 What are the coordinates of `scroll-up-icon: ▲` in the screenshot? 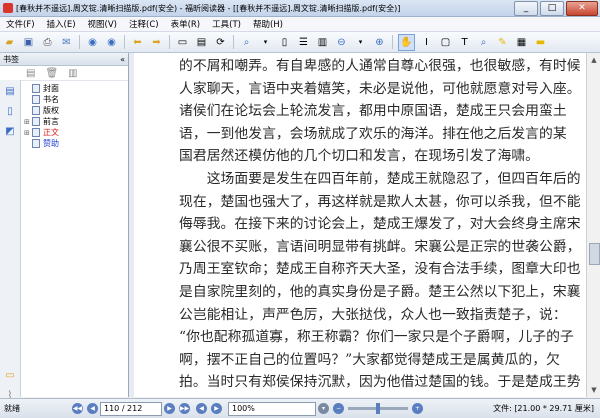 It's located at (593, 60).